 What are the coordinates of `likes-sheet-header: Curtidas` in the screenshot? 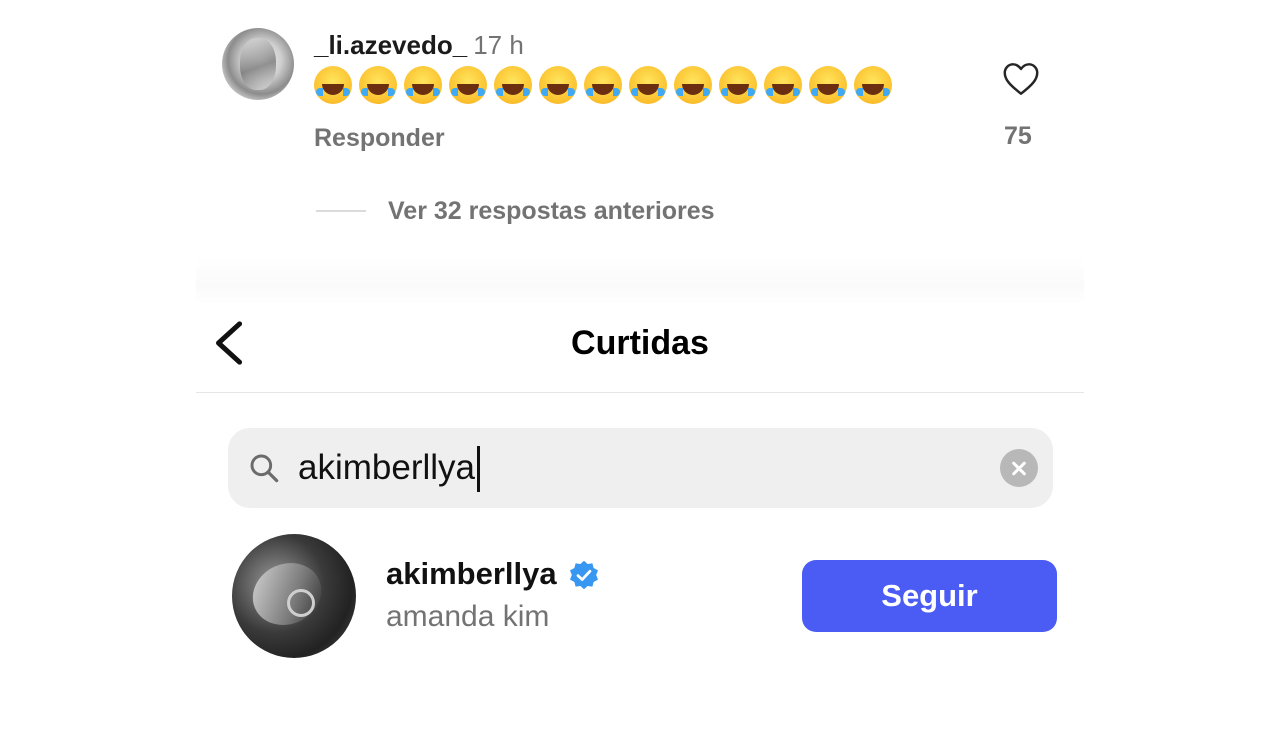 It's located at (640, 348).